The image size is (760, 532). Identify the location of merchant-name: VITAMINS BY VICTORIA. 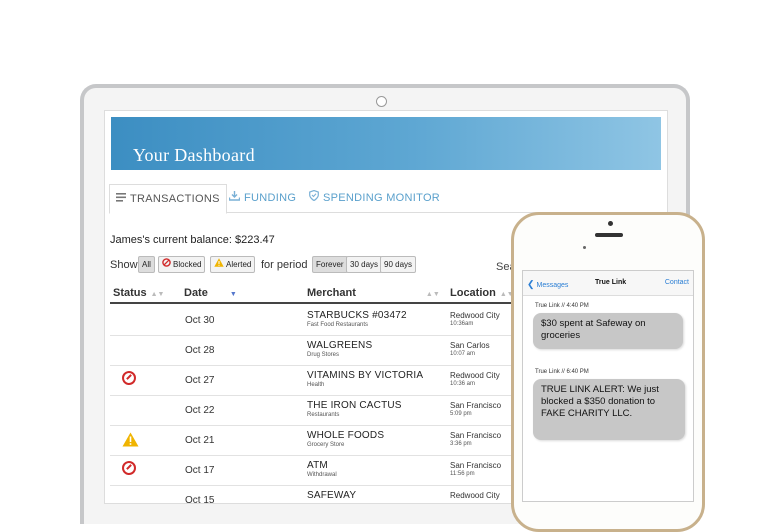
(365, 375).